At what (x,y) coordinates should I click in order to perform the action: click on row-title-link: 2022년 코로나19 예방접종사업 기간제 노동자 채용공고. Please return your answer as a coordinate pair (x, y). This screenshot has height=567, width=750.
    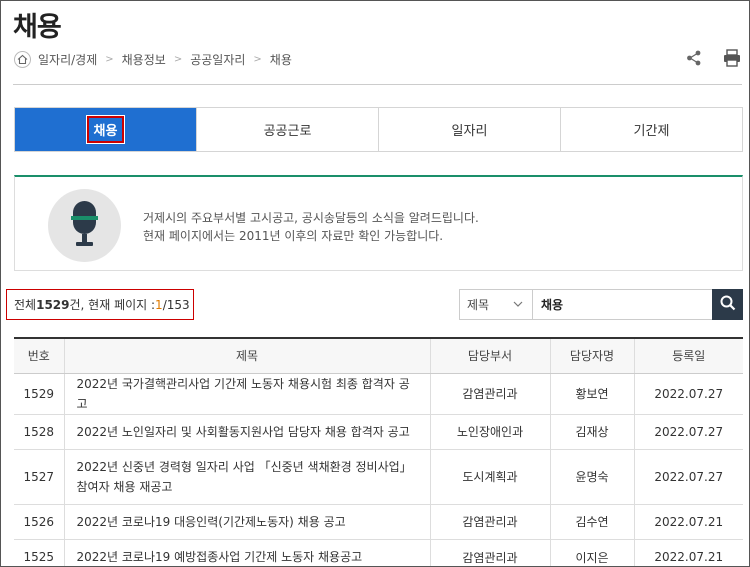
    Looking at the image, I should click on (247, 552).